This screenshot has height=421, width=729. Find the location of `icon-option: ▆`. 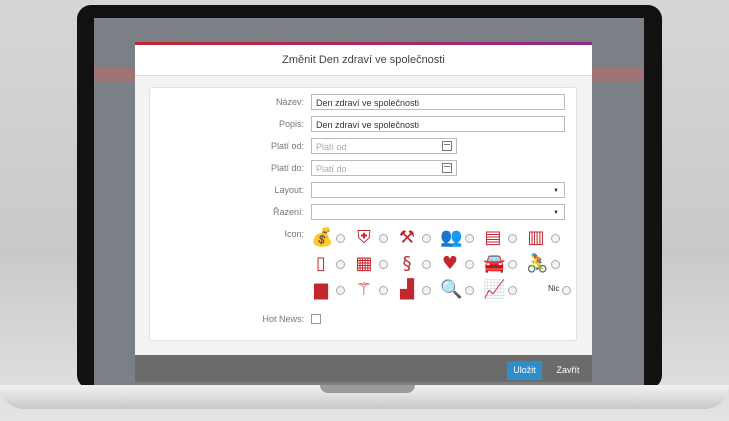

icon-option: ▆ is located at coordinates (330, 290).